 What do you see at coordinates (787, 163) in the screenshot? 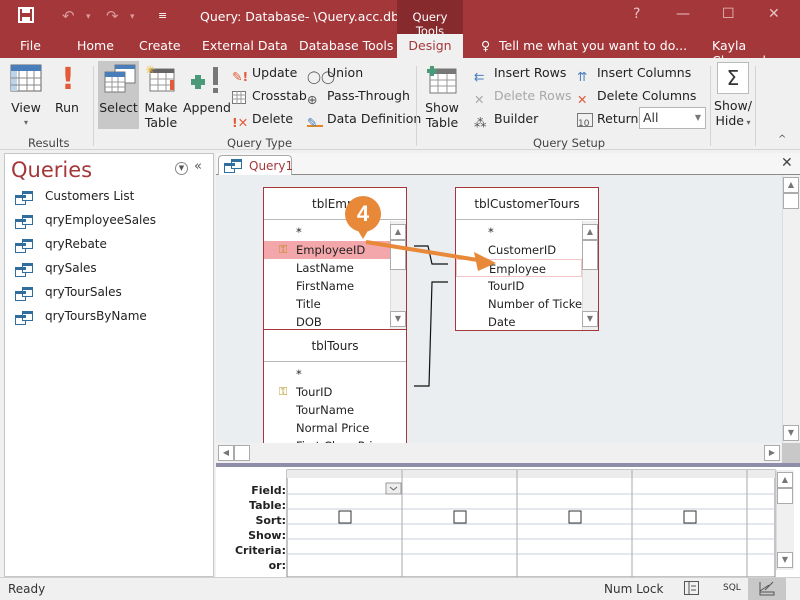
I see `close-document-icon: ✕` at bounding box center [787, 163].